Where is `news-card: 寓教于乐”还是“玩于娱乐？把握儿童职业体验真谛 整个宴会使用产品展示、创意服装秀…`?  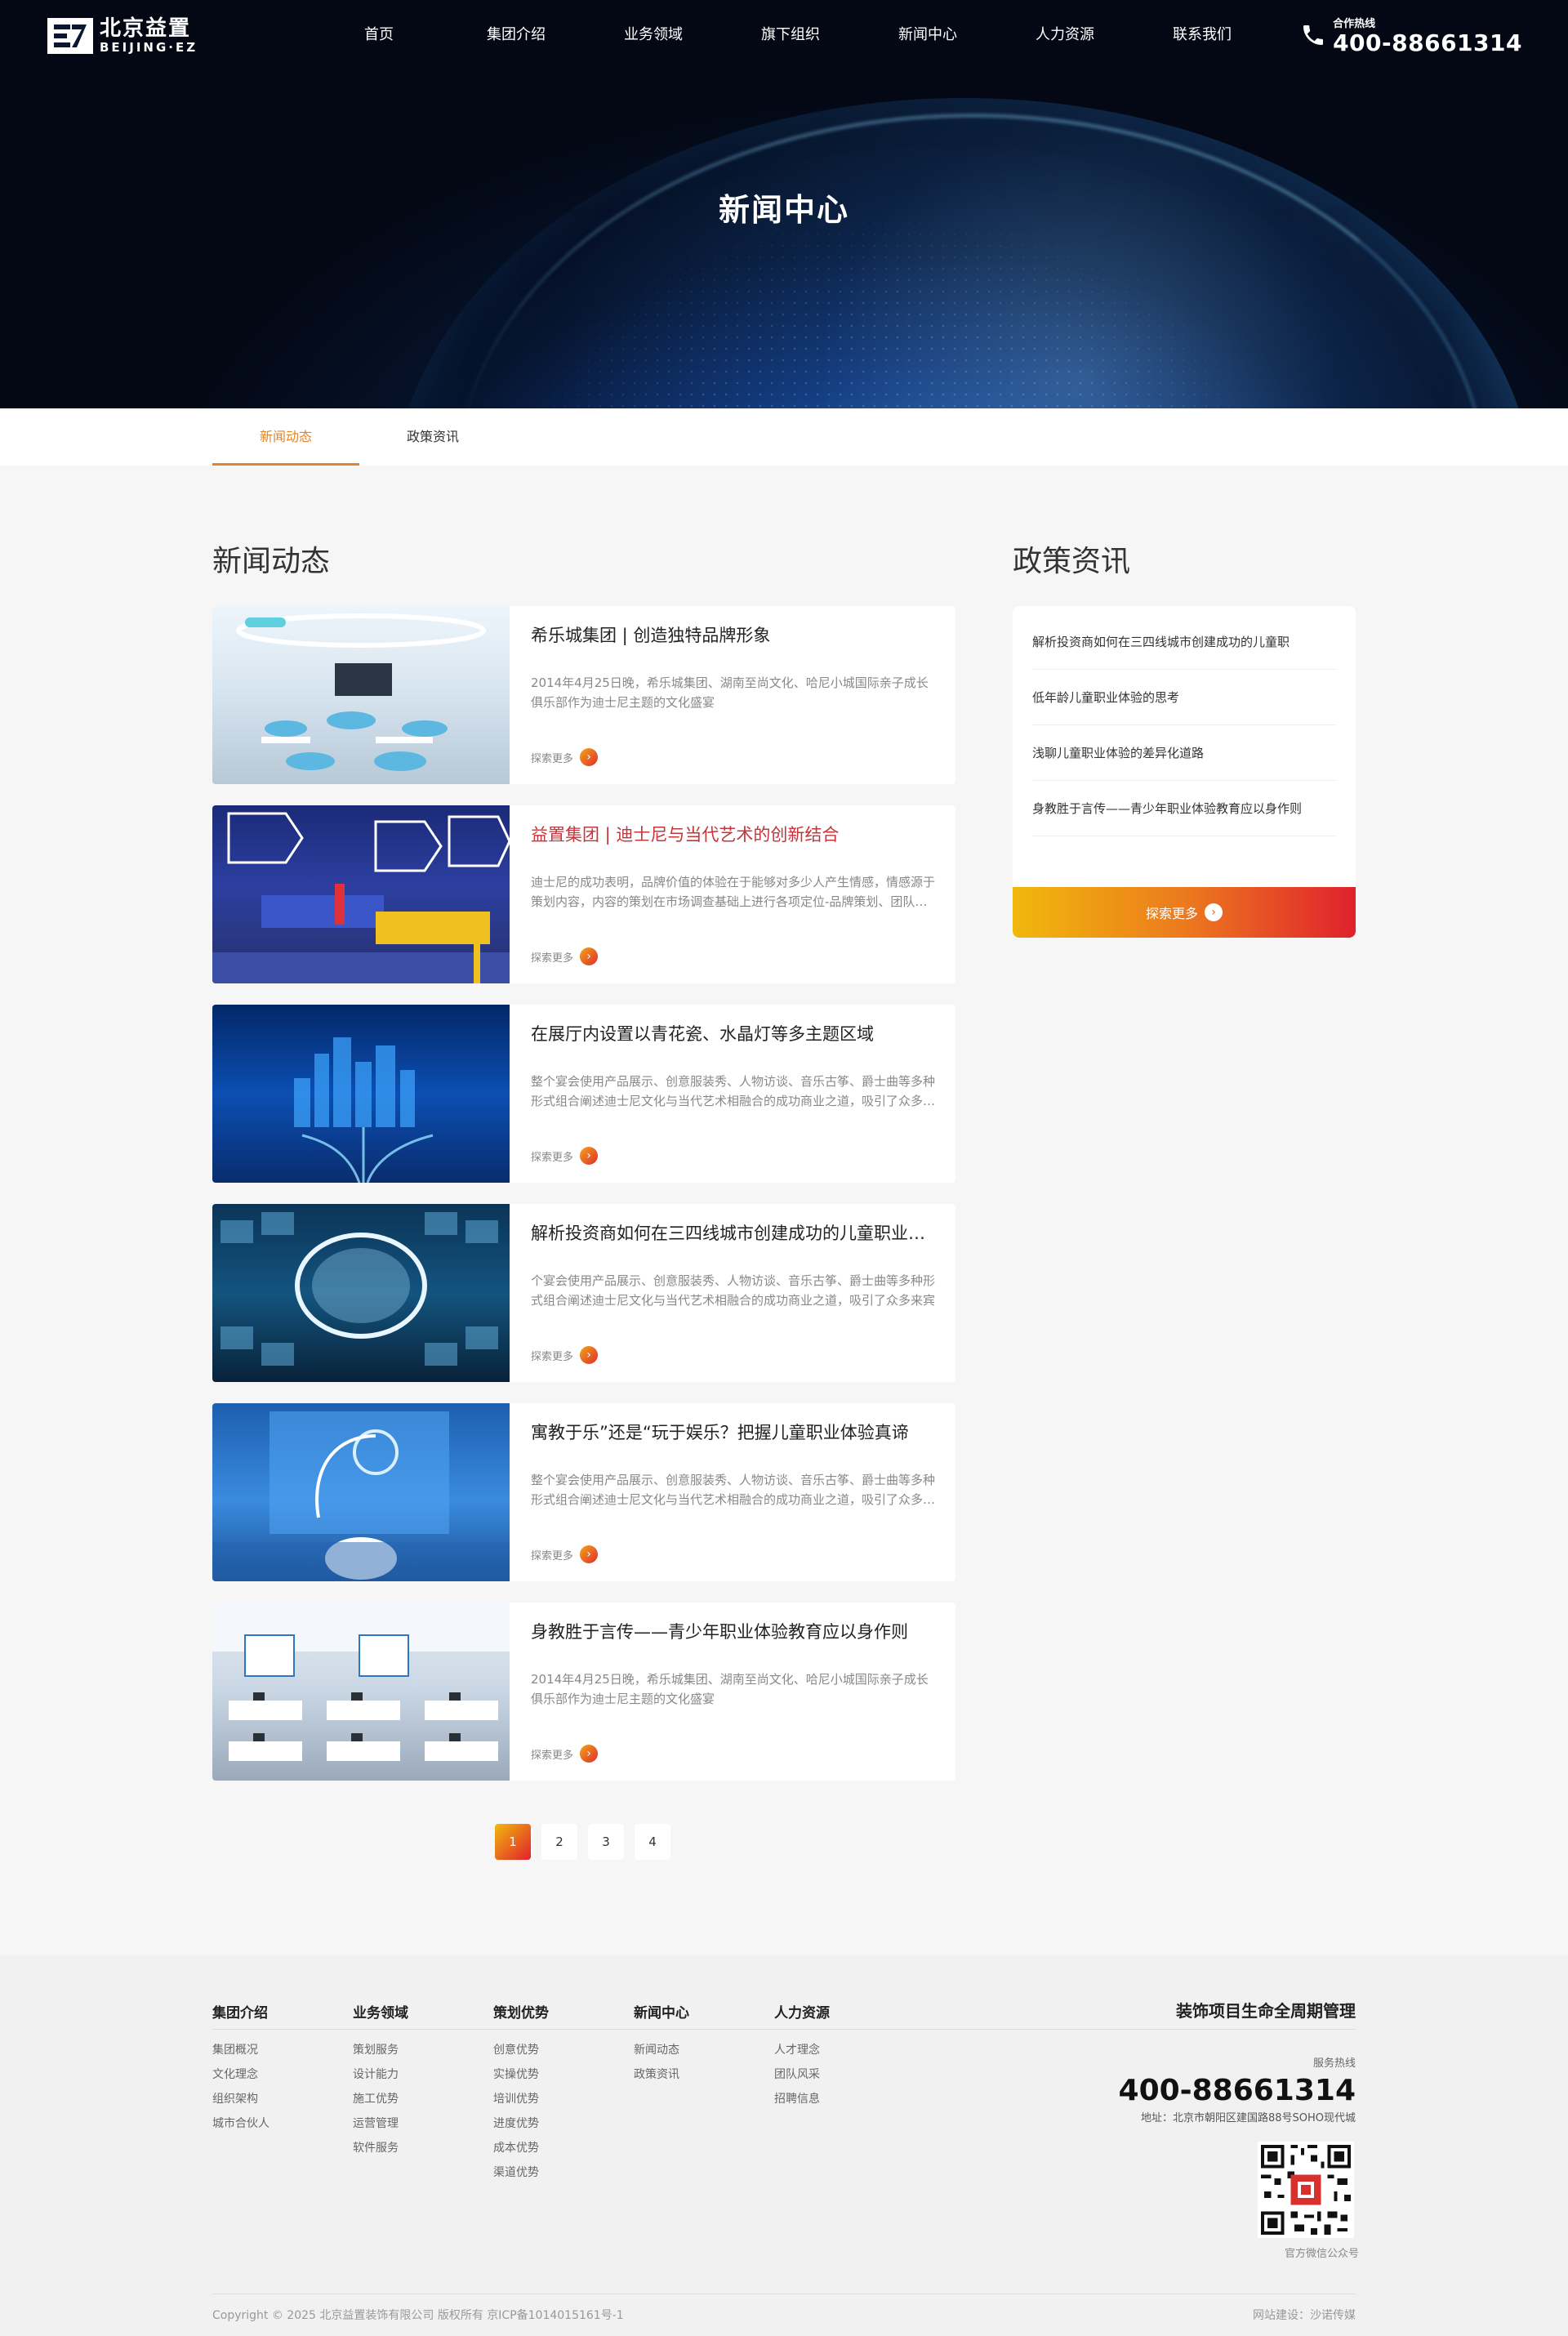
news-card: 寓教于乐”还是“玩于娱乐？把握儿童职业体验真谛 整个宴会使用产品展示、创意服装秀… is located at coordinates (584, 1492).